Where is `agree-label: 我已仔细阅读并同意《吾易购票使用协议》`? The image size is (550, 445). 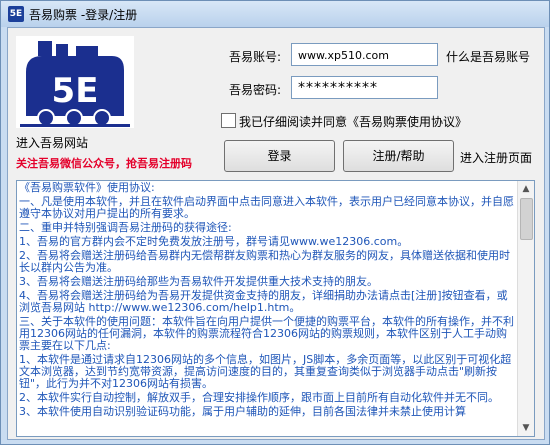
agree-label: 我已仔细阅读并同意《吾易购票使用协议》 is located at coordinates (353, 121).